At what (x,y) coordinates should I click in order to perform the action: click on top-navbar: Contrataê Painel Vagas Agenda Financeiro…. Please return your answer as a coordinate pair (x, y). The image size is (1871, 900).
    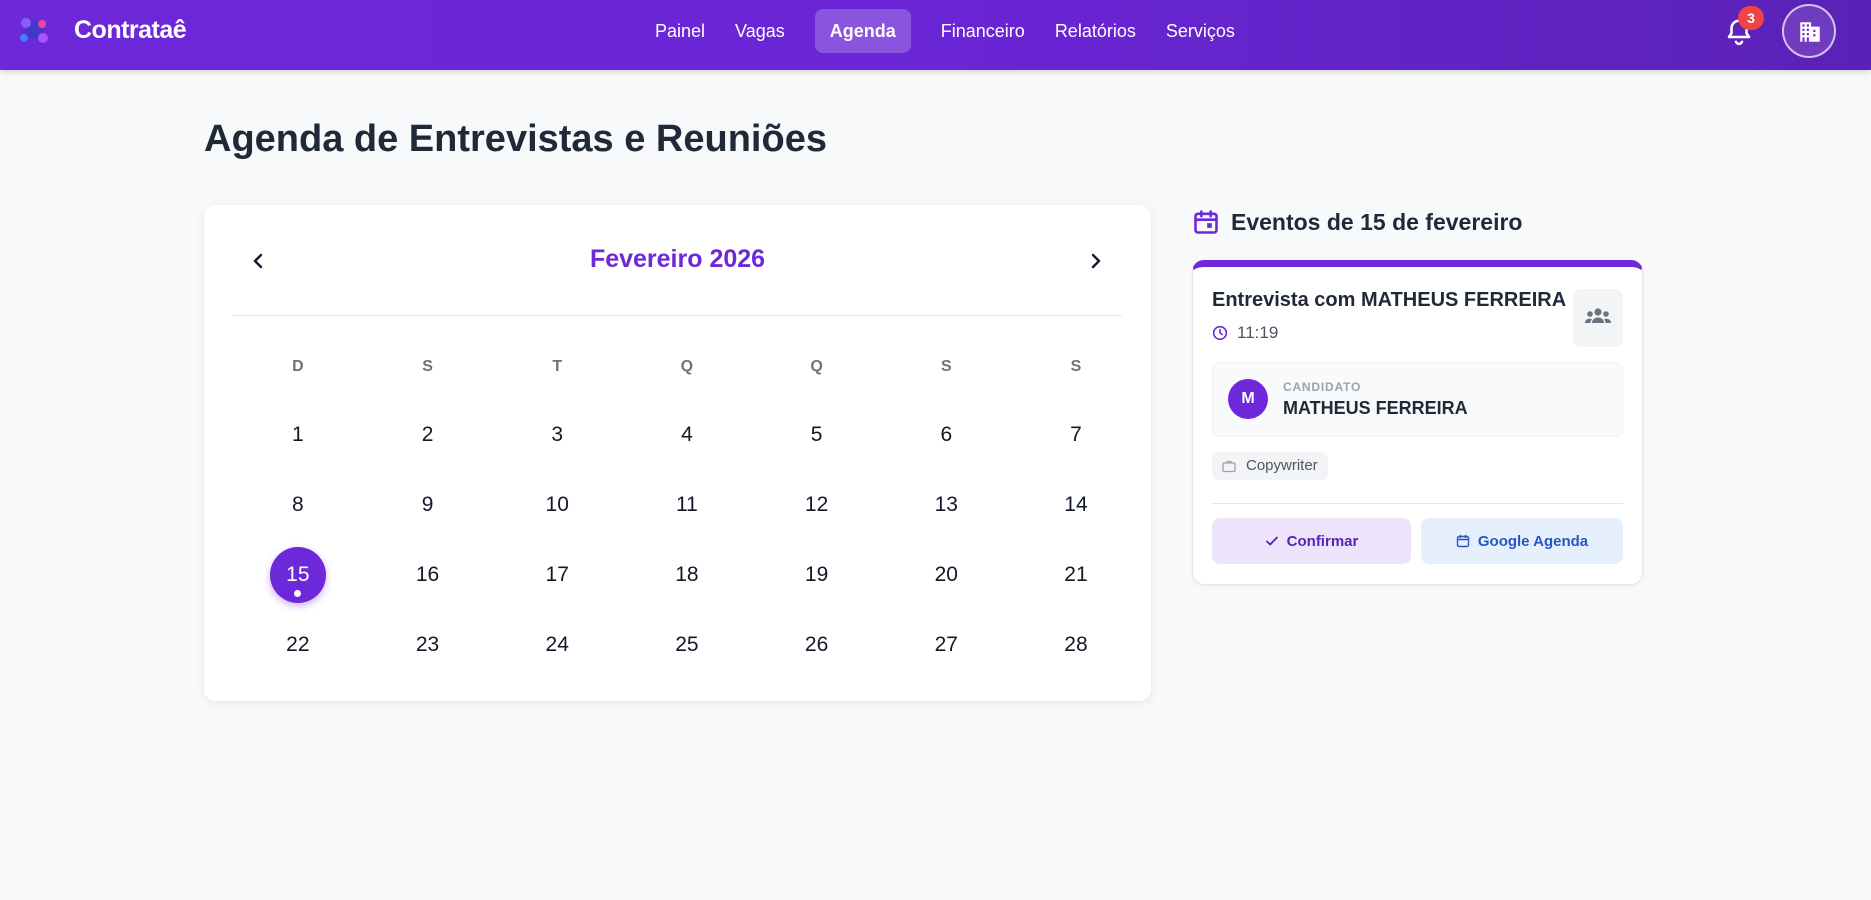
    Looking at the image, I should click on (935, 35).